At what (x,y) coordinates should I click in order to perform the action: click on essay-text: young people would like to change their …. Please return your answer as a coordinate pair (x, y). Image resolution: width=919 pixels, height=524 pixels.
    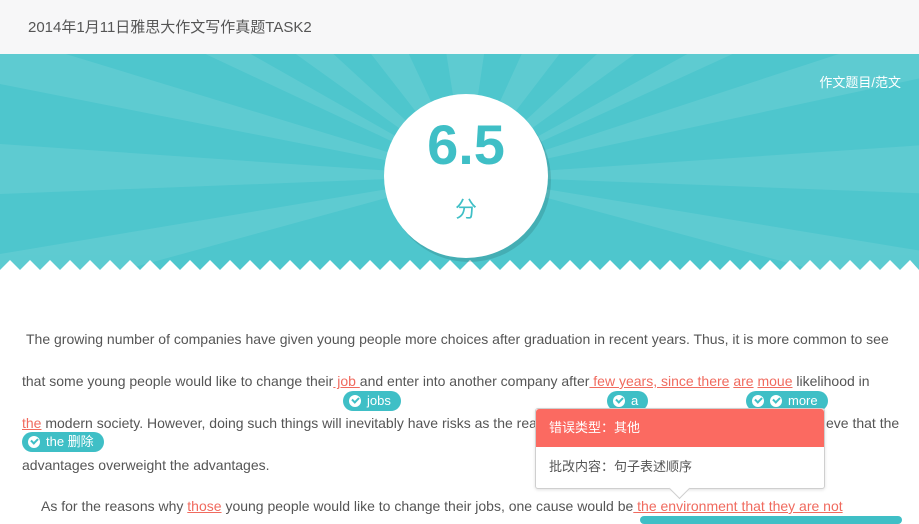
    Looking at the image, I should click on (429, 506).